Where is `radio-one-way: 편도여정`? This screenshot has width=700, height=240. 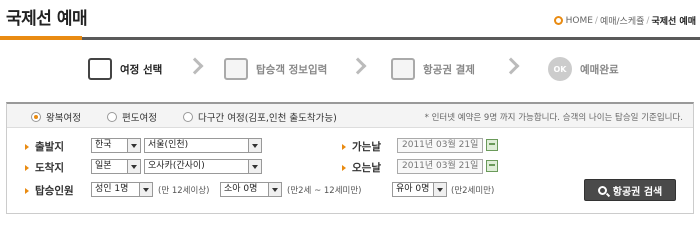 radio-one-way: 편도여정 is located at coordinates (132, 117).